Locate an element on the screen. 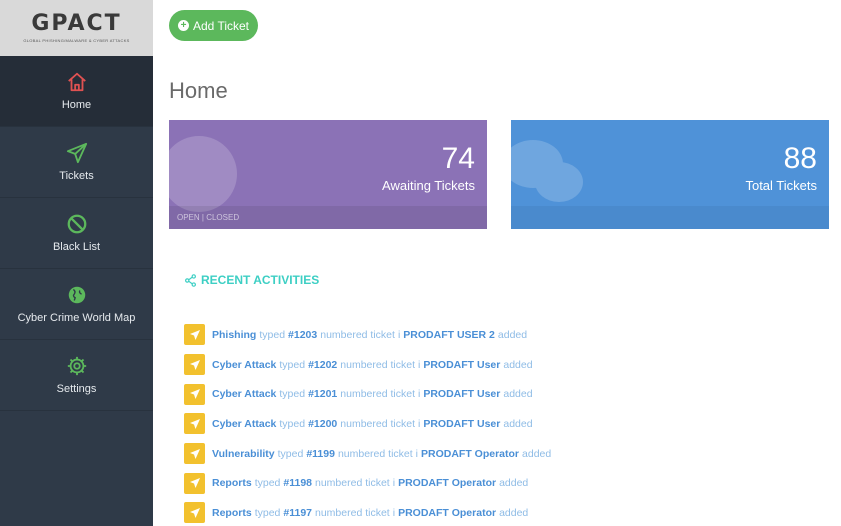 This screenshot has height=526, width=841. sidebar-item-tickets: Tickets is located at coordinates (76, 162).